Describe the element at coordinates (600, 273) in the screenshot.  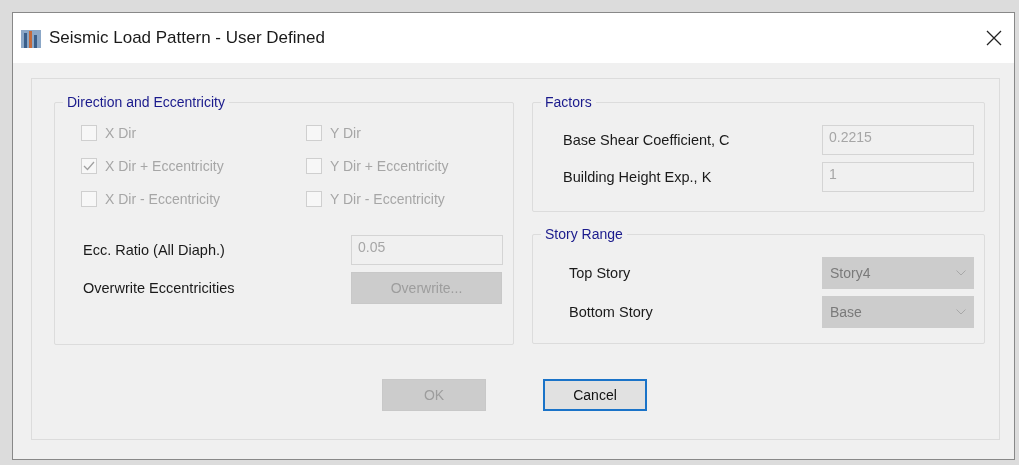
I see `field-label: Top Story` at that location.